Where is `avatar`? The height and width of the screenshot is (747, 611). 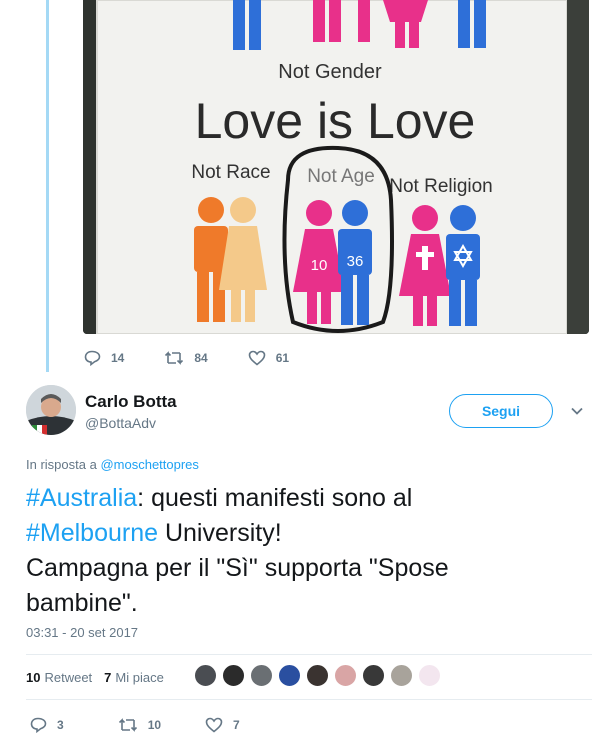
avatar is located at coordinates (51, 410).